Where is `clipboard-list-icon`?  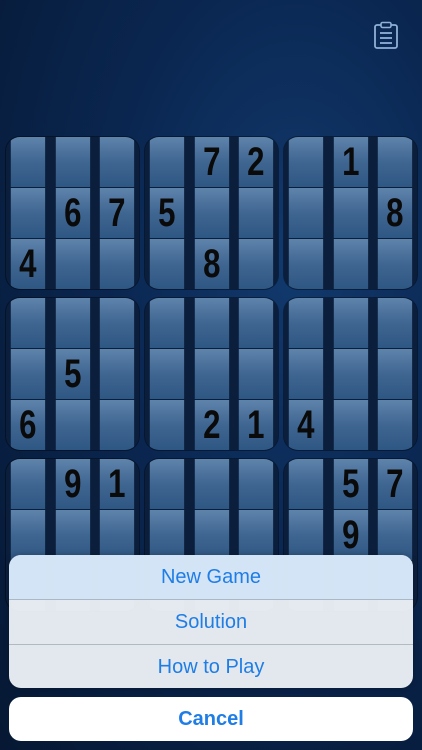
clipboard-list-icon is located at coordinates (386, 35).